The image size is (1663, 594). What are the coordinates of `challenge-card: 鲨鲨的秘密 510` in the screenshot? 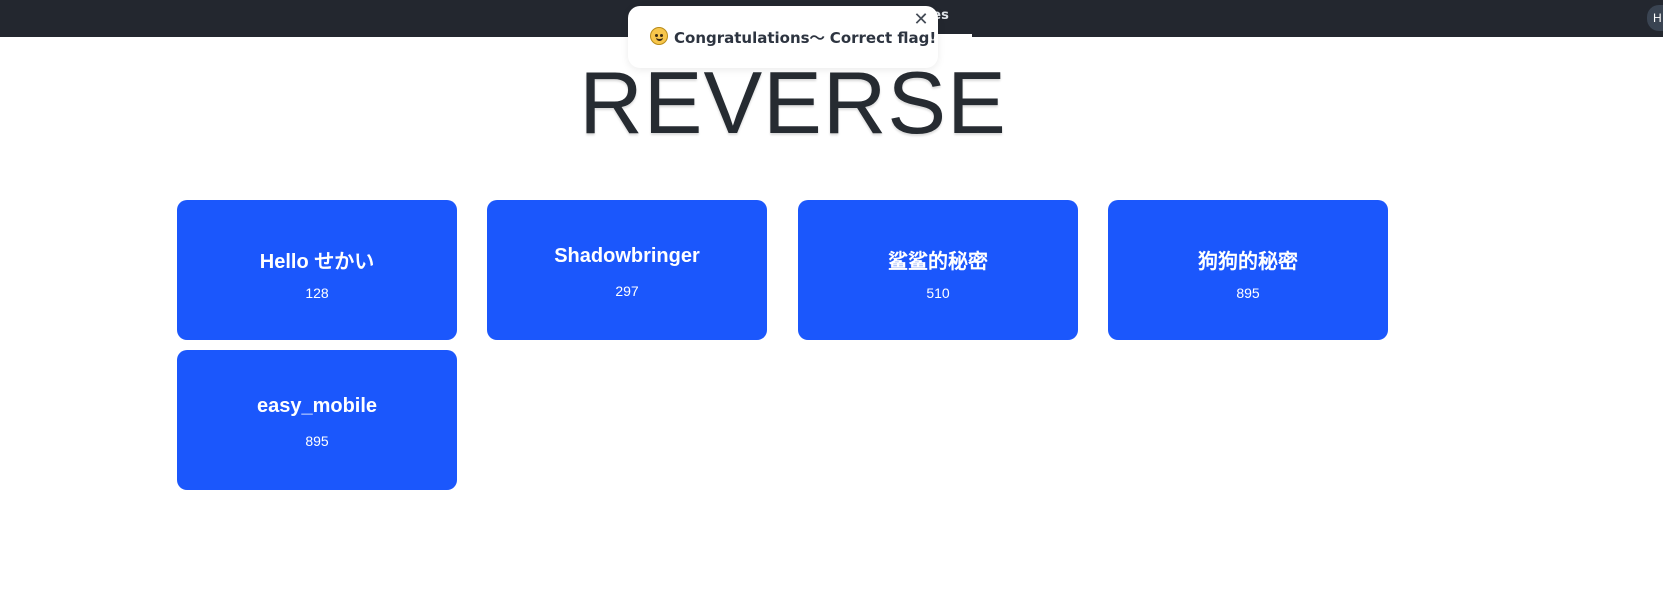 It's located at (938, 270).